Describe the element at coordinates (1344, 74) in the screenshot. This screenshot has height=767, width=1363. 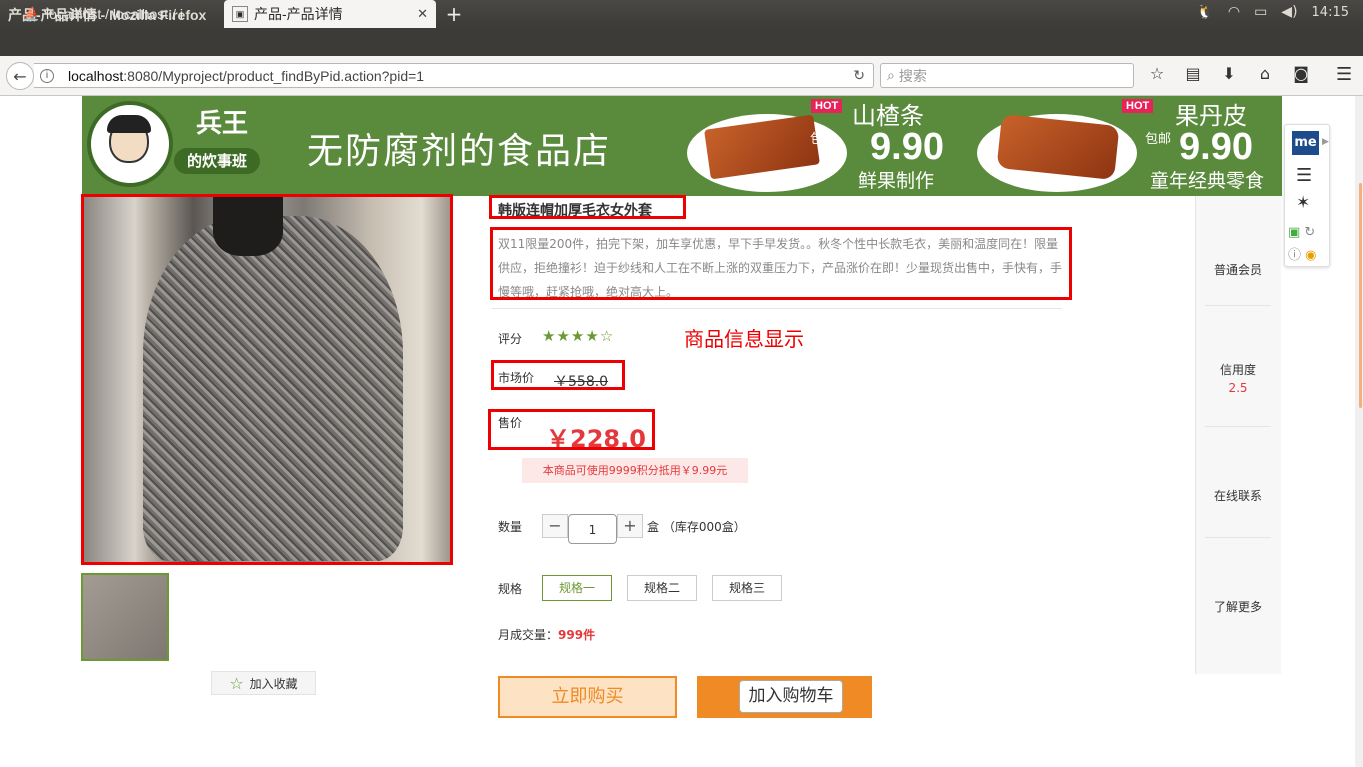
I see `hamburger-menu-icon: ☰` at that location.